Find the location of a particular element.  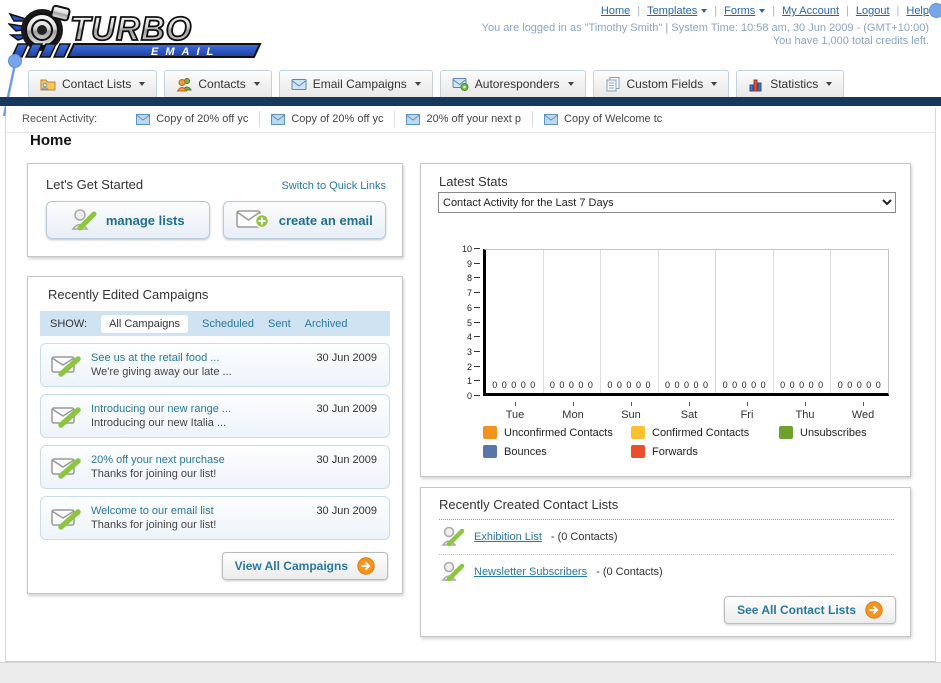

x-axis-label: Tue is located at coordinates (515, 411).